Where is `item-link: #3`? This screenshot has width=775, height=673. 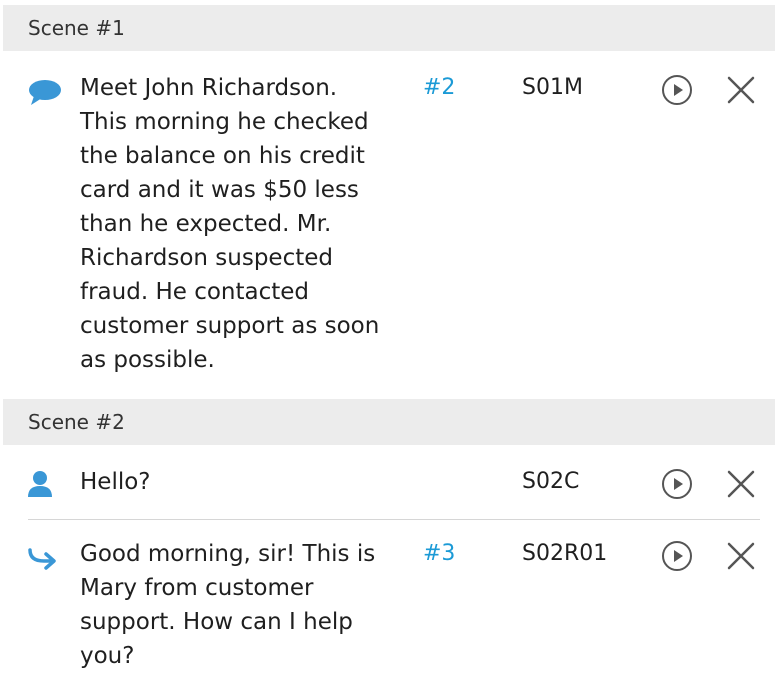
item-link: #3 is located at coordinates (439, 554).